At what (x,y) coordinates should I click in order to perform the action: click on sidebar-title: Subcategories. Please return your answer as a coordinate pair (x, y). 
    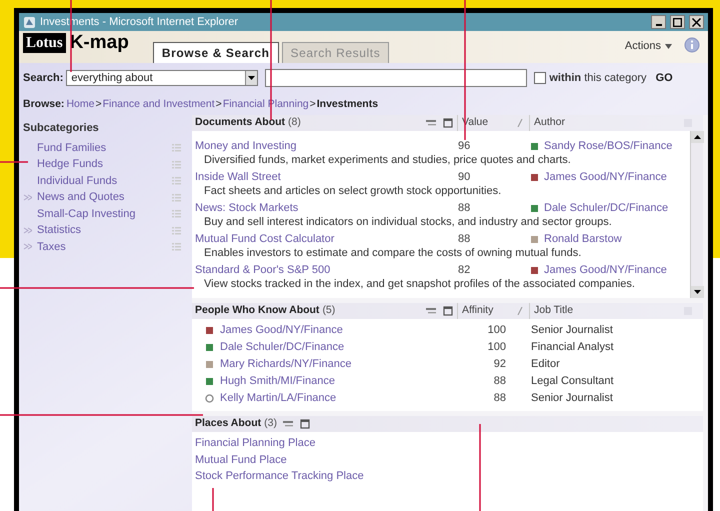
    Looking at the image, I should click on (61, 128).